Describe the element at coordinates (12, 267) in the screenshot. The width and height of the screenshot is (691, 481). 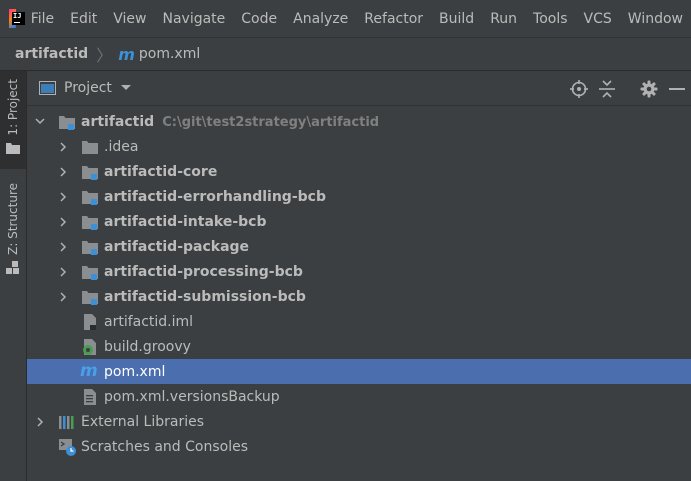
I see `structure-icon` at that location.